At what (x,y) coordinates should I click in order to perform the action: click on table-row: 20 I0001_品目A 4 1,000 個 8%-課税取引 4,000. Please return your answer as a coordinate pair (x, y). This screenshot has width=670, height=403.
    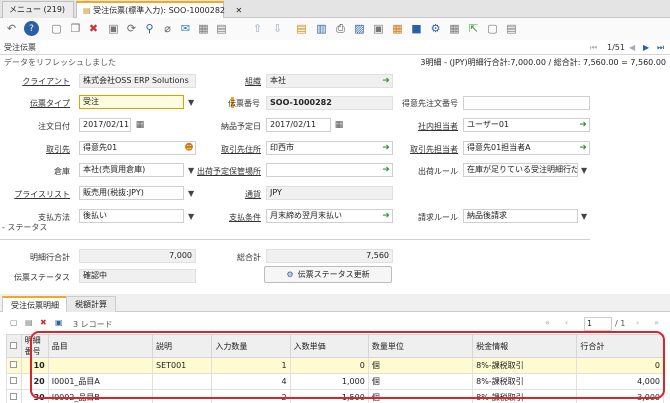
    Looking at the image, I should click on (335, 381).